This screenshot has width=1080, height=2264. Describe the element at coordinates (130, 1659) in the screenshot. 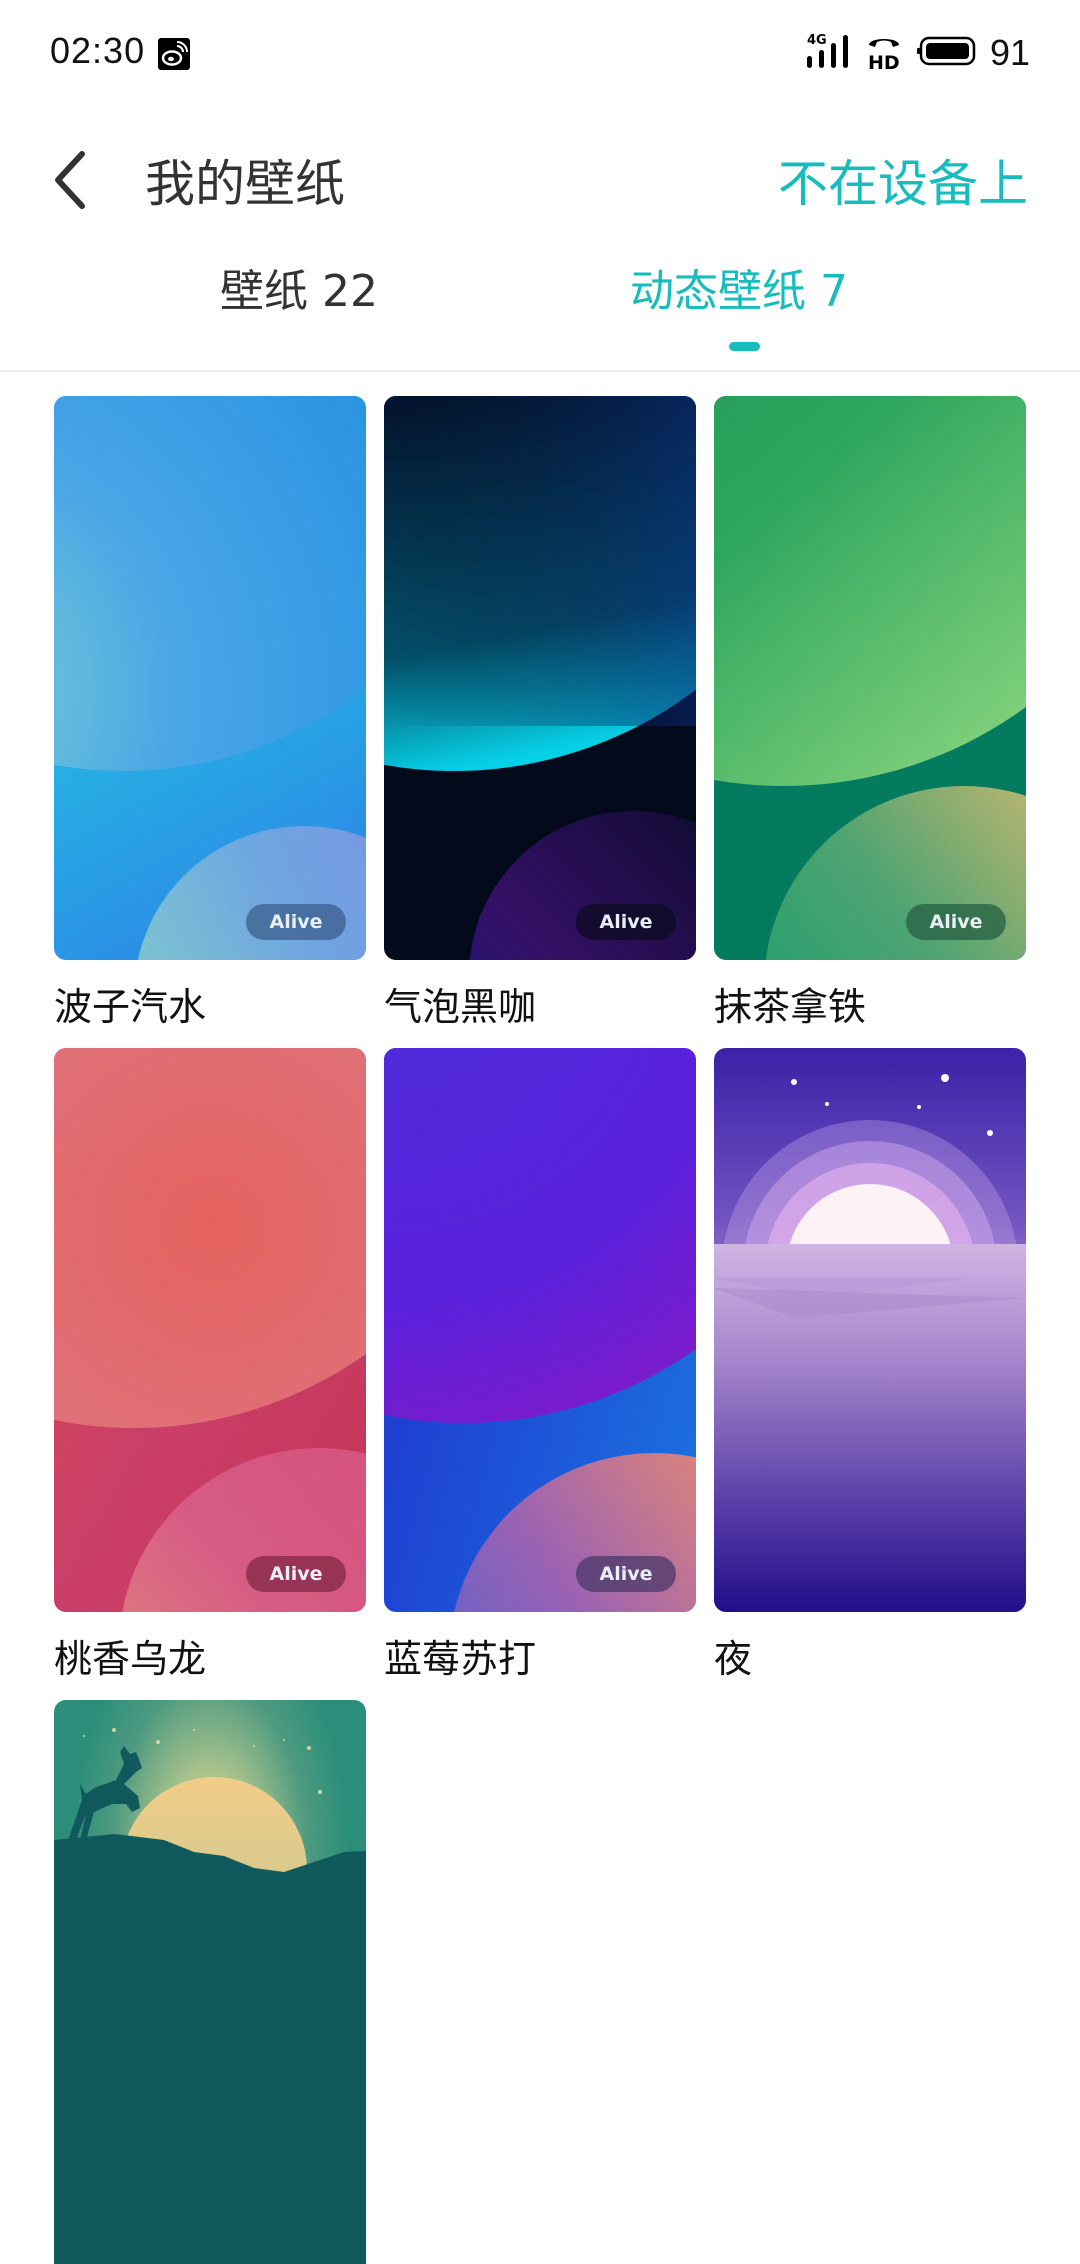

I see `wallpaper-name: 桃香乌龙` at that location.